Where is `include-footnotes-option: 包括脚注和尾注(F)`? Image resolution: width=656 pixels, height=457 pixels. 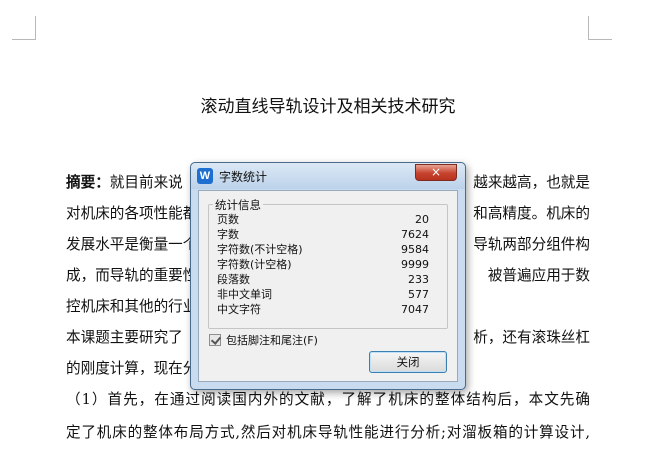
include-footnotes-option: 包括脚注和尾注(F) is located at coordinates (263, 340).